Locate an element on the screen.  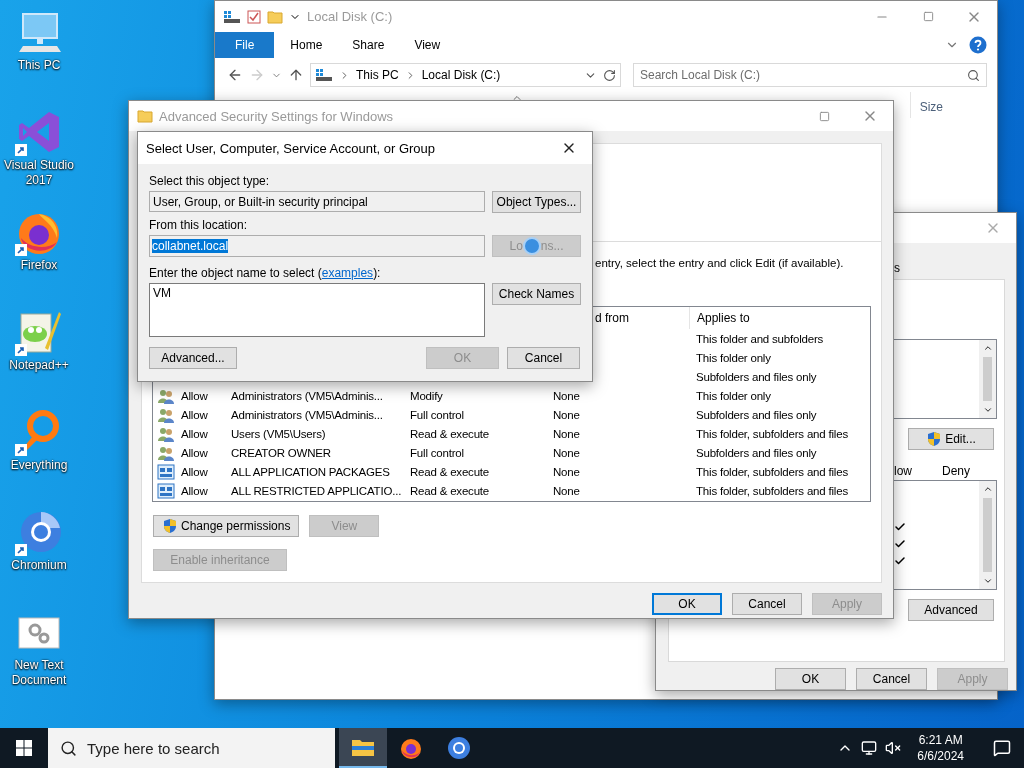
taskbar-search-field: Type here to search is located at coordinates (191, 748).